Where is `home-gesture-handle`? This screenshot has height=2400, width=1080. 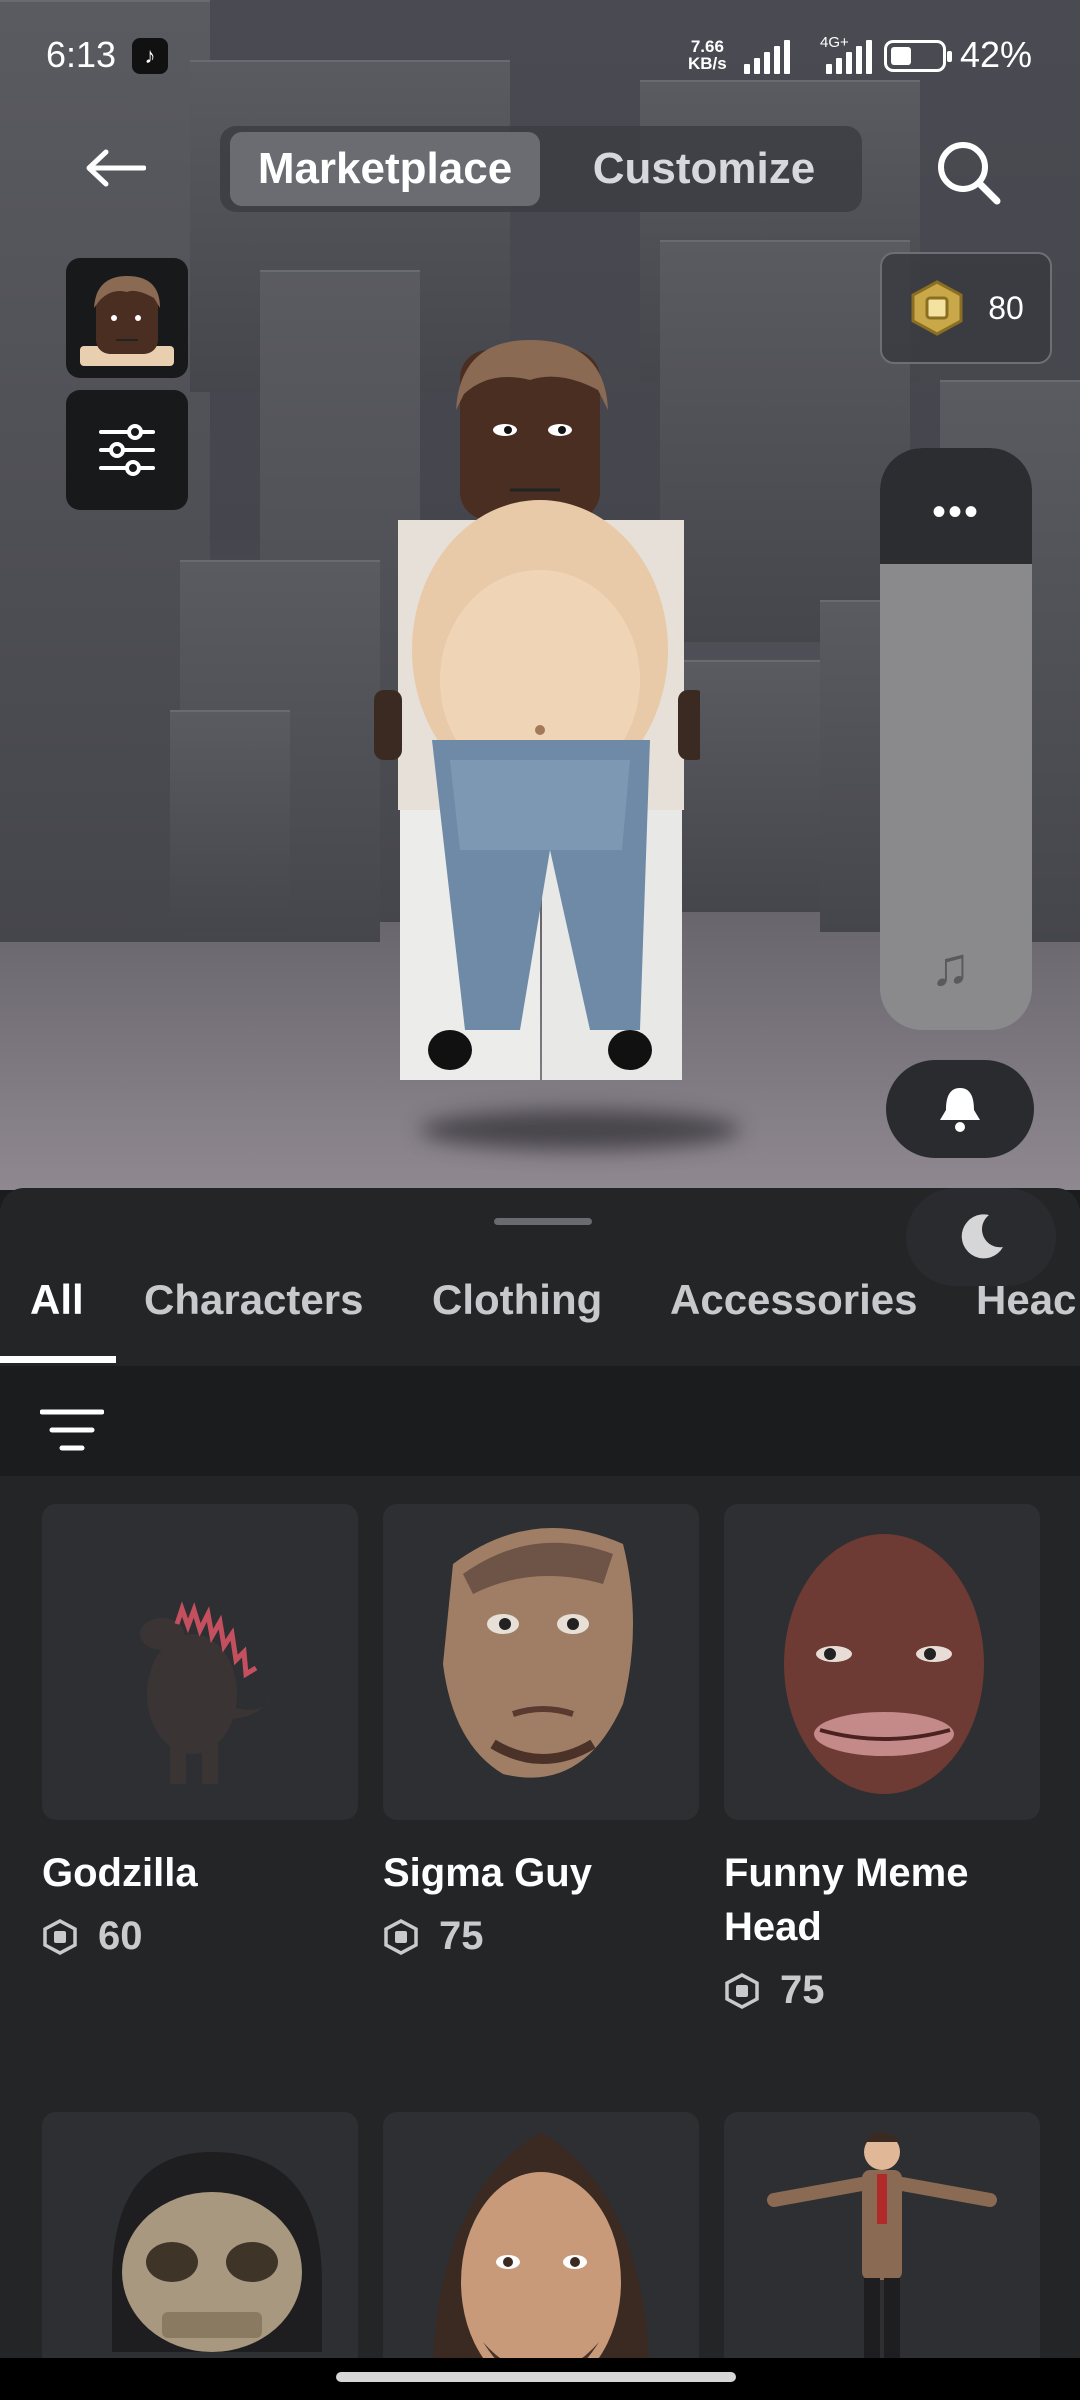
home-gesture-handle is located at coordinates (536, 2377).